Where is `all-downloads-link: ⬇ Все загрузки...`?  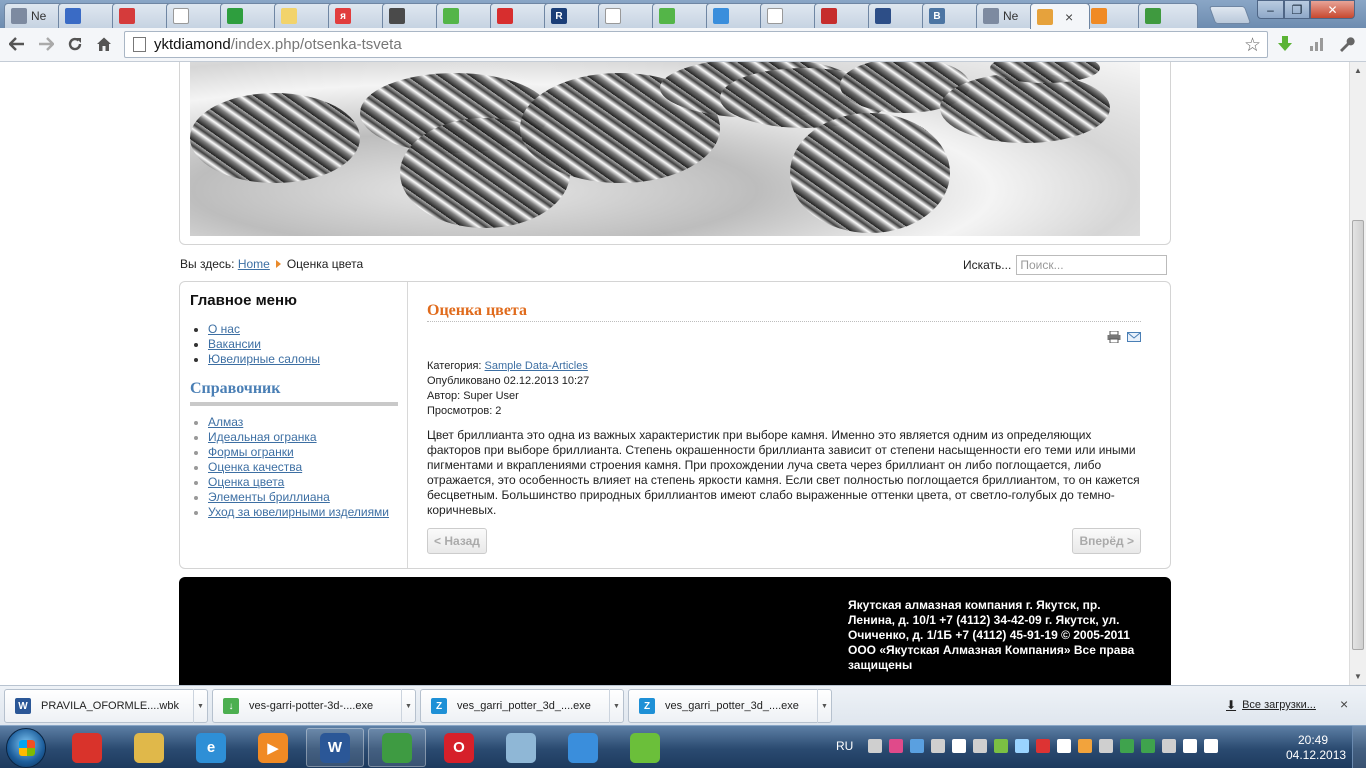
all-downloads-link: ⬇ Все загрузки... is located at coordinates (1271, 705).